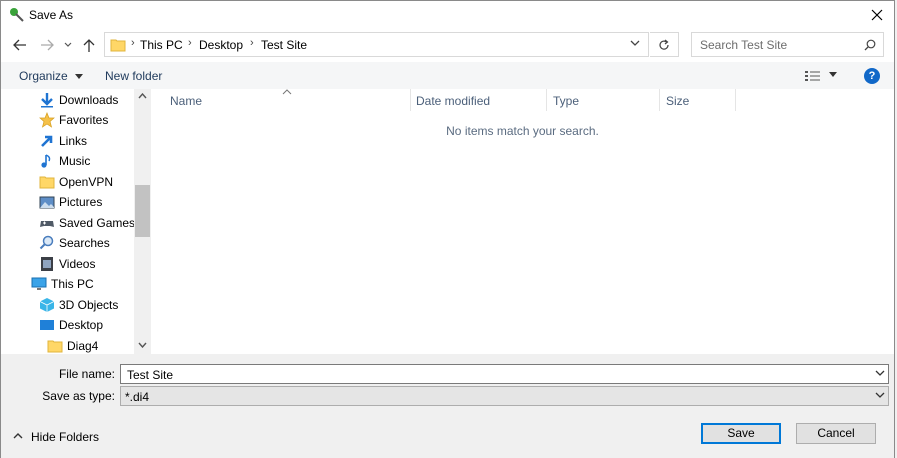  What do you see at coordinates (86, 182) in the screenshot?
I see `sidebar-item-label: OpenVPN` at bounding box center [86, 182].